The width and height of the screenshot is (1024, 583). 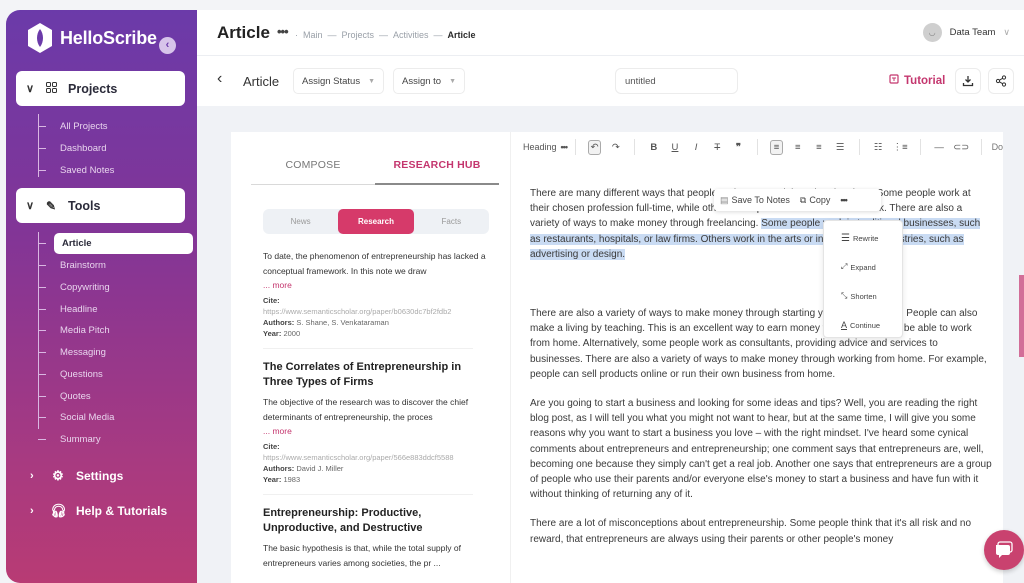 I want to click on align-justify-button: ☰, so click(x=840, y=147).